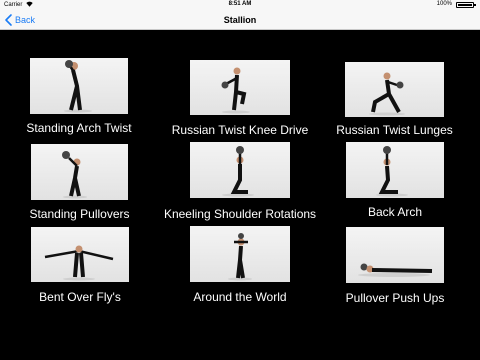 Image resolution: width=480 pixels, height=360 pixels. I want to click on page-title: Stallion, so click(240, 20).